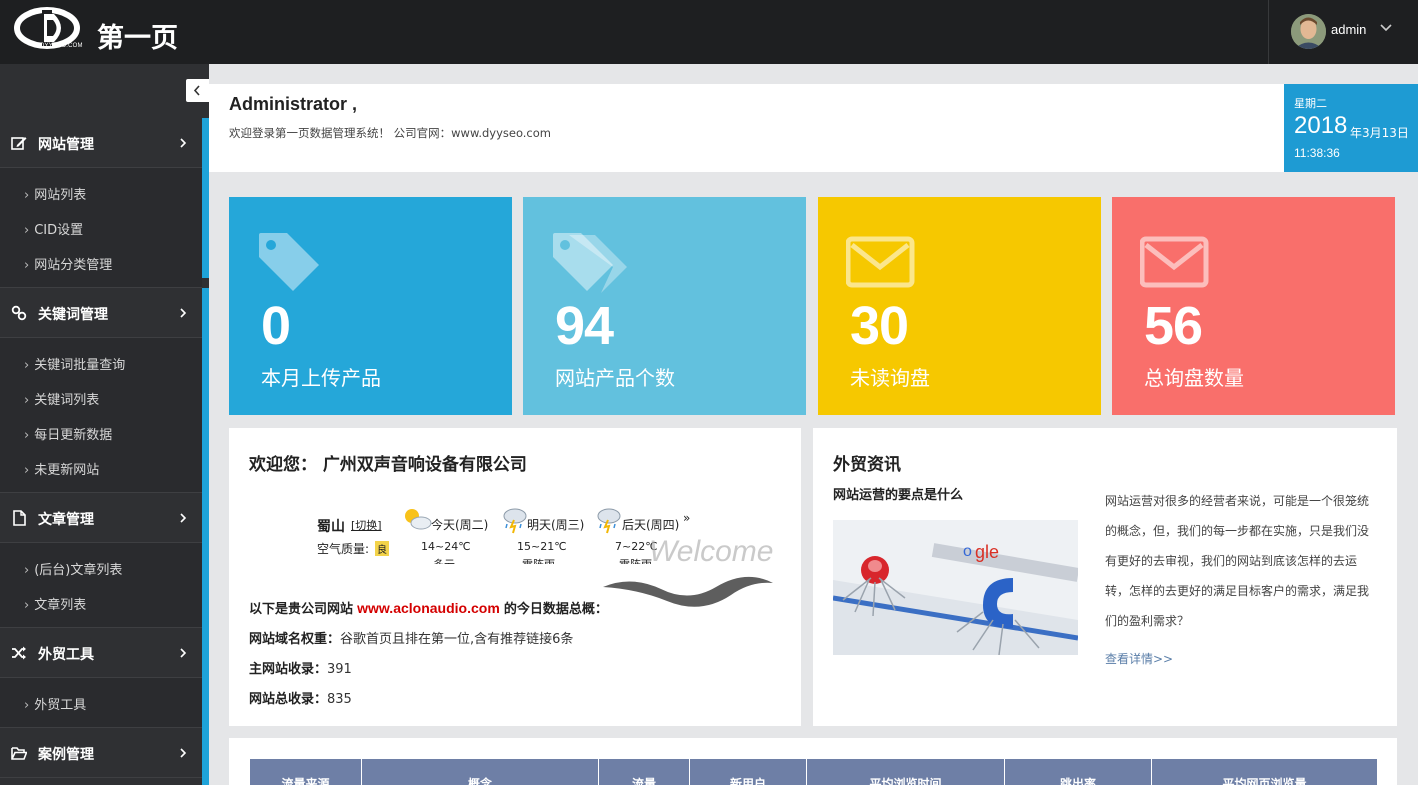  Describe the element at coordinates (68, 433) in the screenshot. I see `sidebar-item-daily-update: 每日更新数据` at that location.